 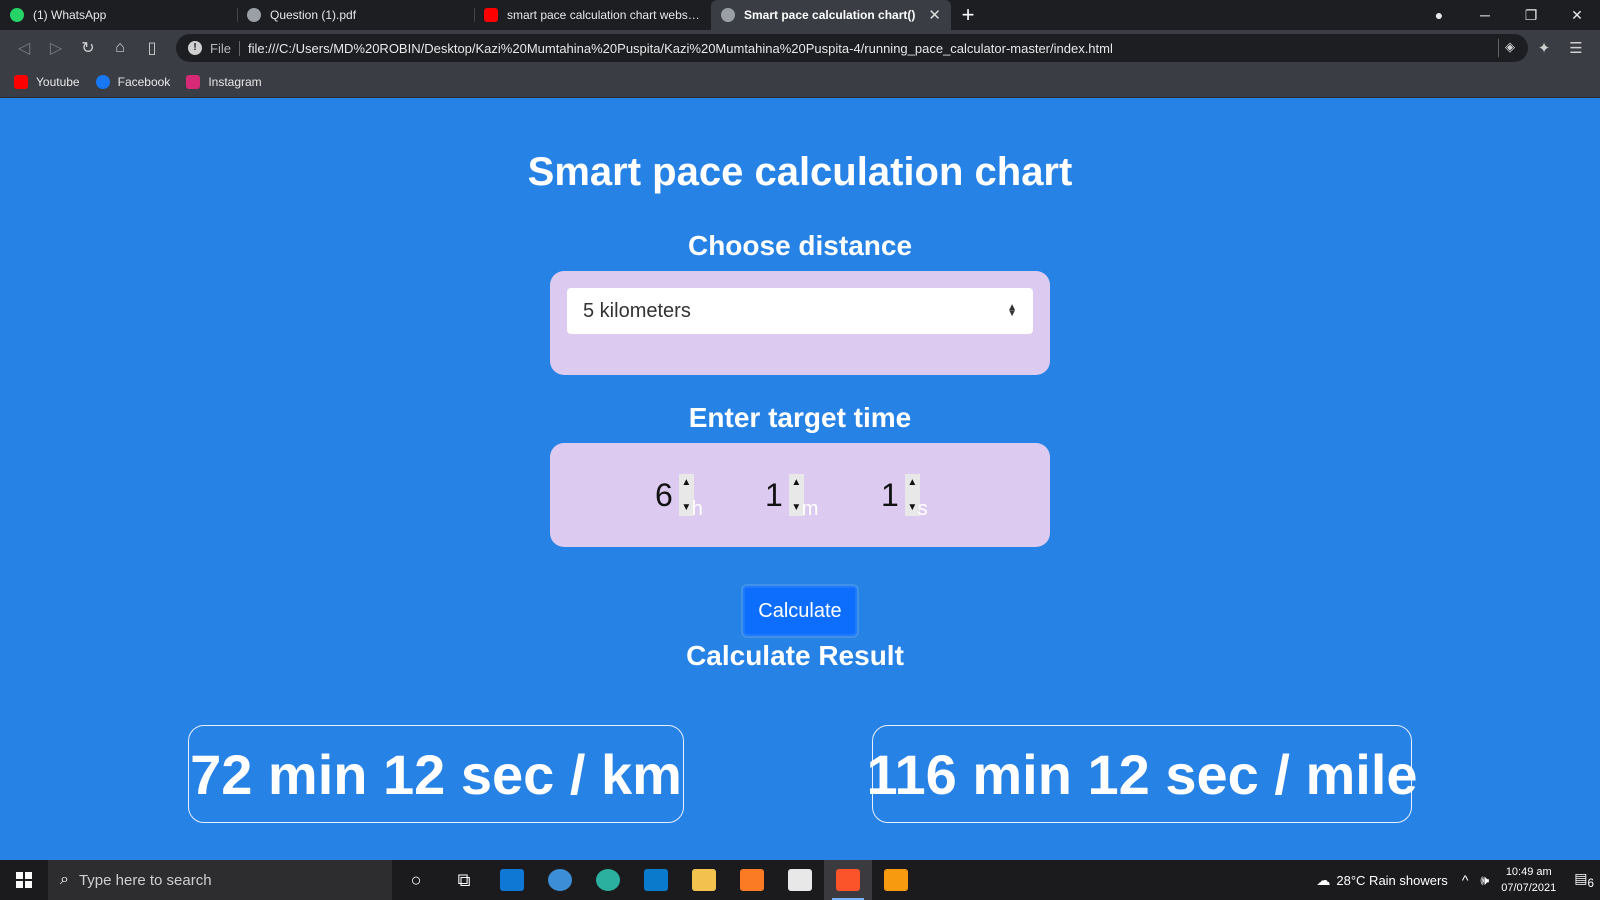 I want to click on distance-selected-value: 5 kilometers, so click(x=637, y=310).